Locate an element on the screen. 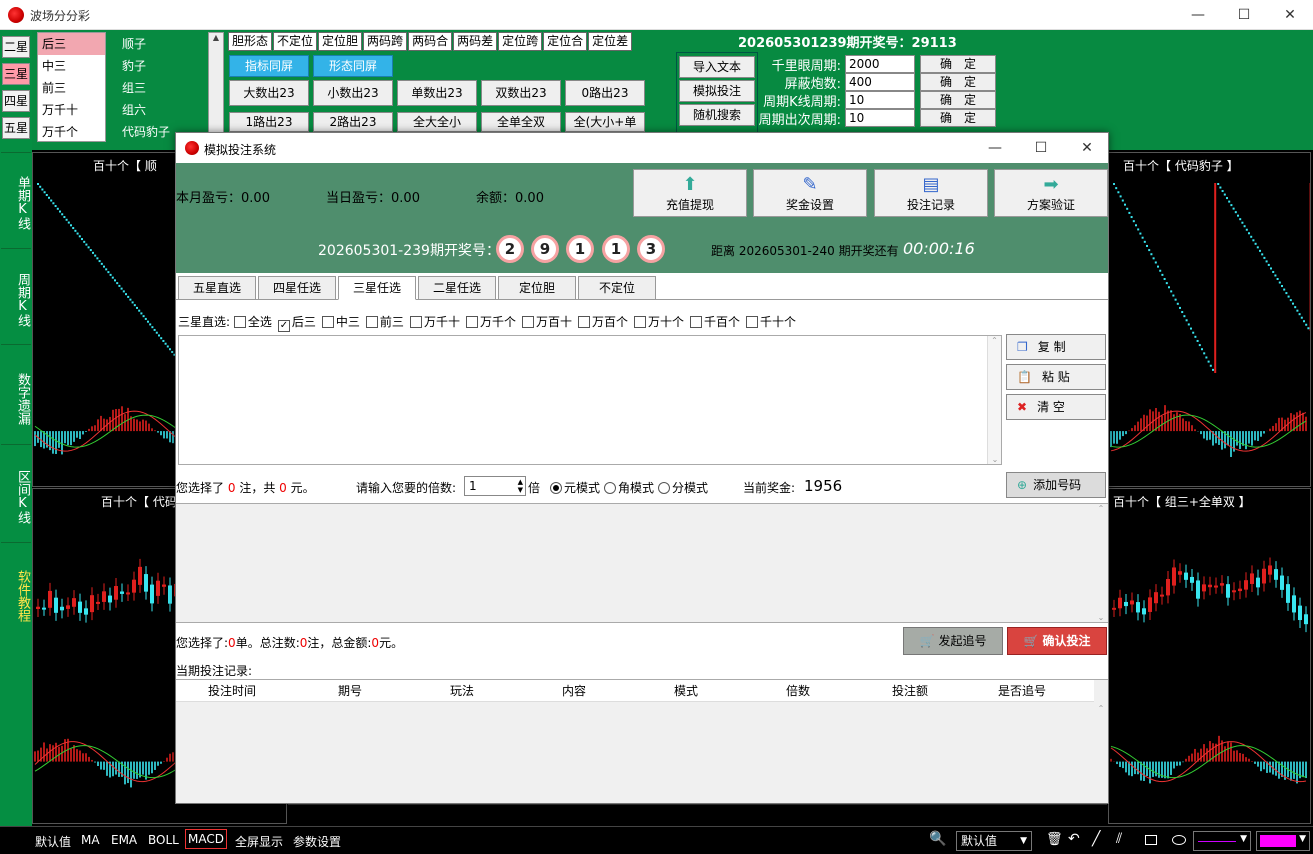  star-button-5: 五星 is located at coordinates (16, 128).